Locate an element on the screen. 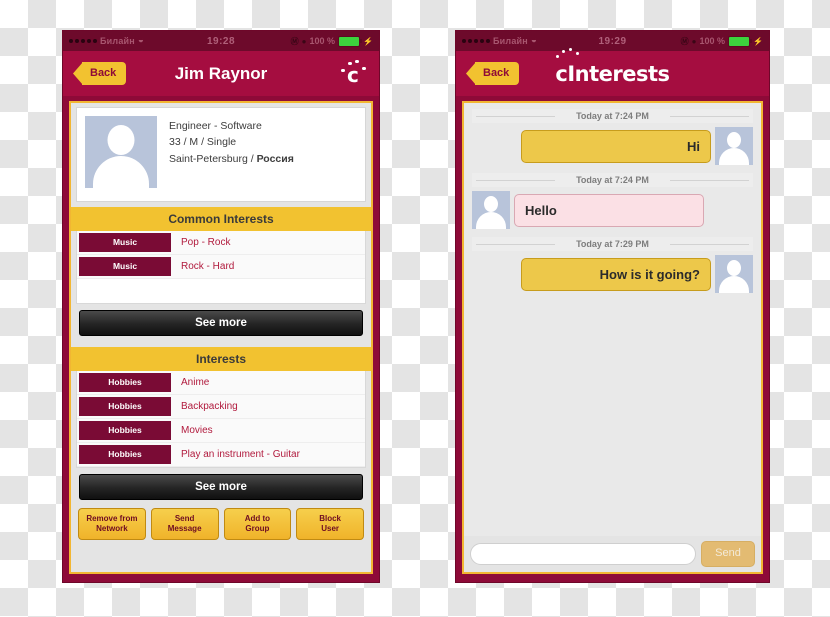  button-label-line1: Remove from is located at coordinates (112, 518).